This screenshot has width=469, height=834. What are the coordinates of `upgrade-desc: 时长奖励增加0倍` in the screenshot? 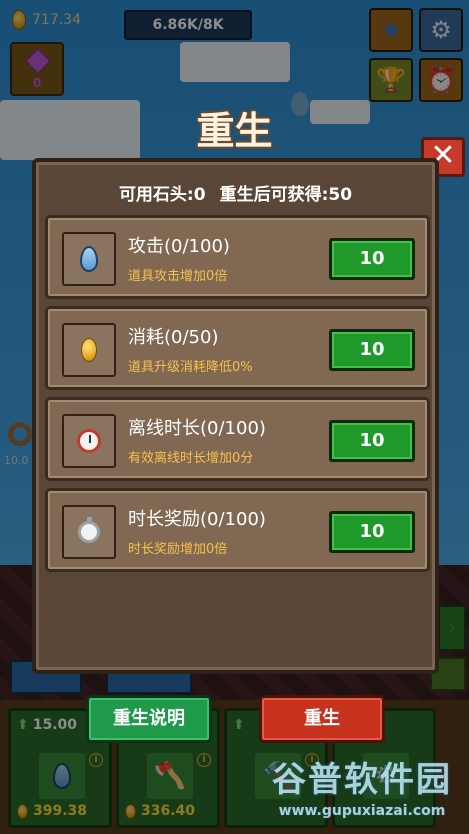 It's located at (178, 549).